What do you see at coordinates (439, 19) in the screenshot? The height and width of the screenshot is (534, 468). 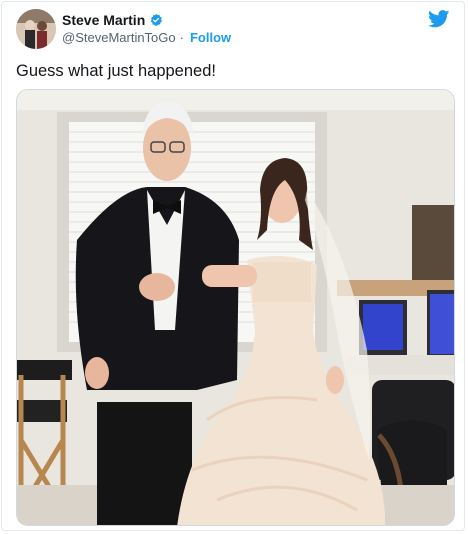 I see `twitter-bird-icon` at bounding box center [439, 19].